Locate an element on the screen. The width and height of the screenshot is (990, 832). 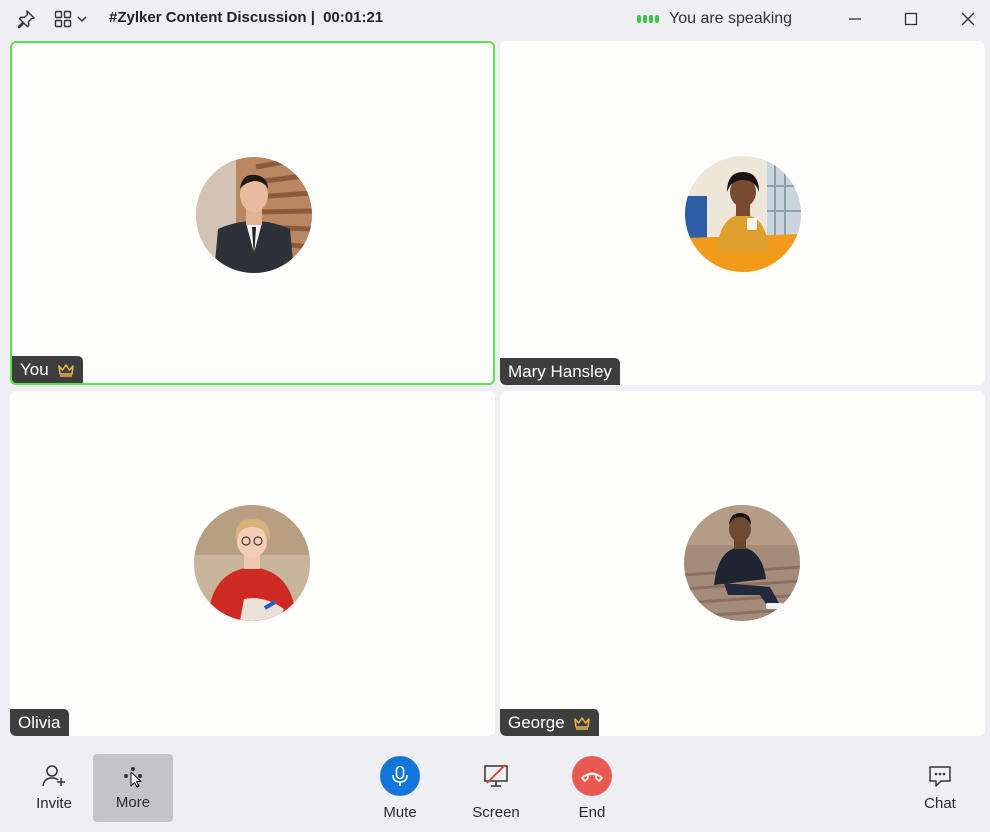
pin-icon is located at coordinates (26, 19).